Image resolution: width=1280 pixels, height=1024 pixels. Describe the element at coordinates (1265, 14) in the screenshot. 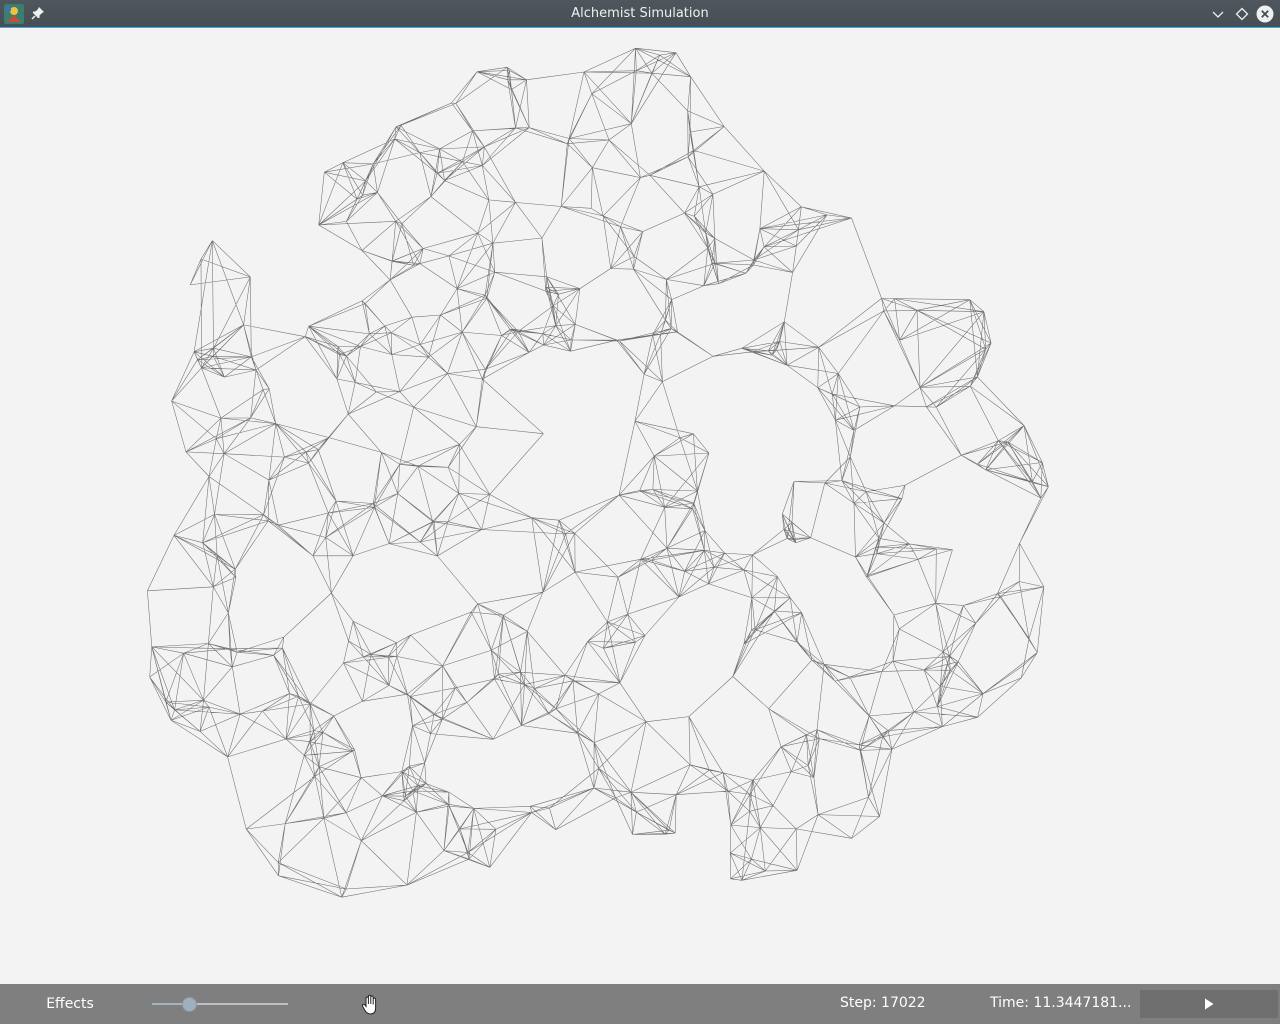

I see `close-icon` at that location.